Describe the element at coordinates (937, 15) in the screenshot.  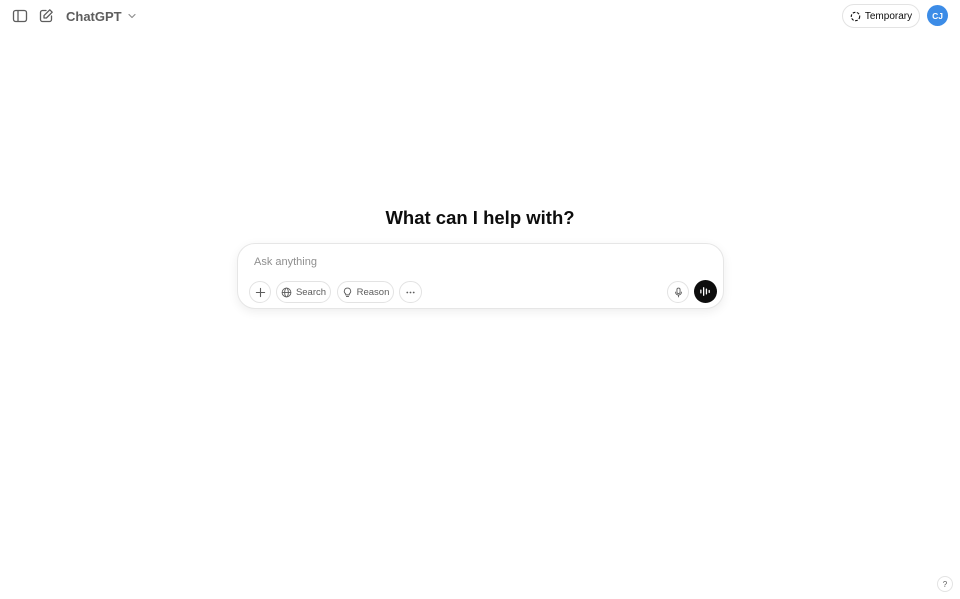
I see `avatar: CJ` at that location.